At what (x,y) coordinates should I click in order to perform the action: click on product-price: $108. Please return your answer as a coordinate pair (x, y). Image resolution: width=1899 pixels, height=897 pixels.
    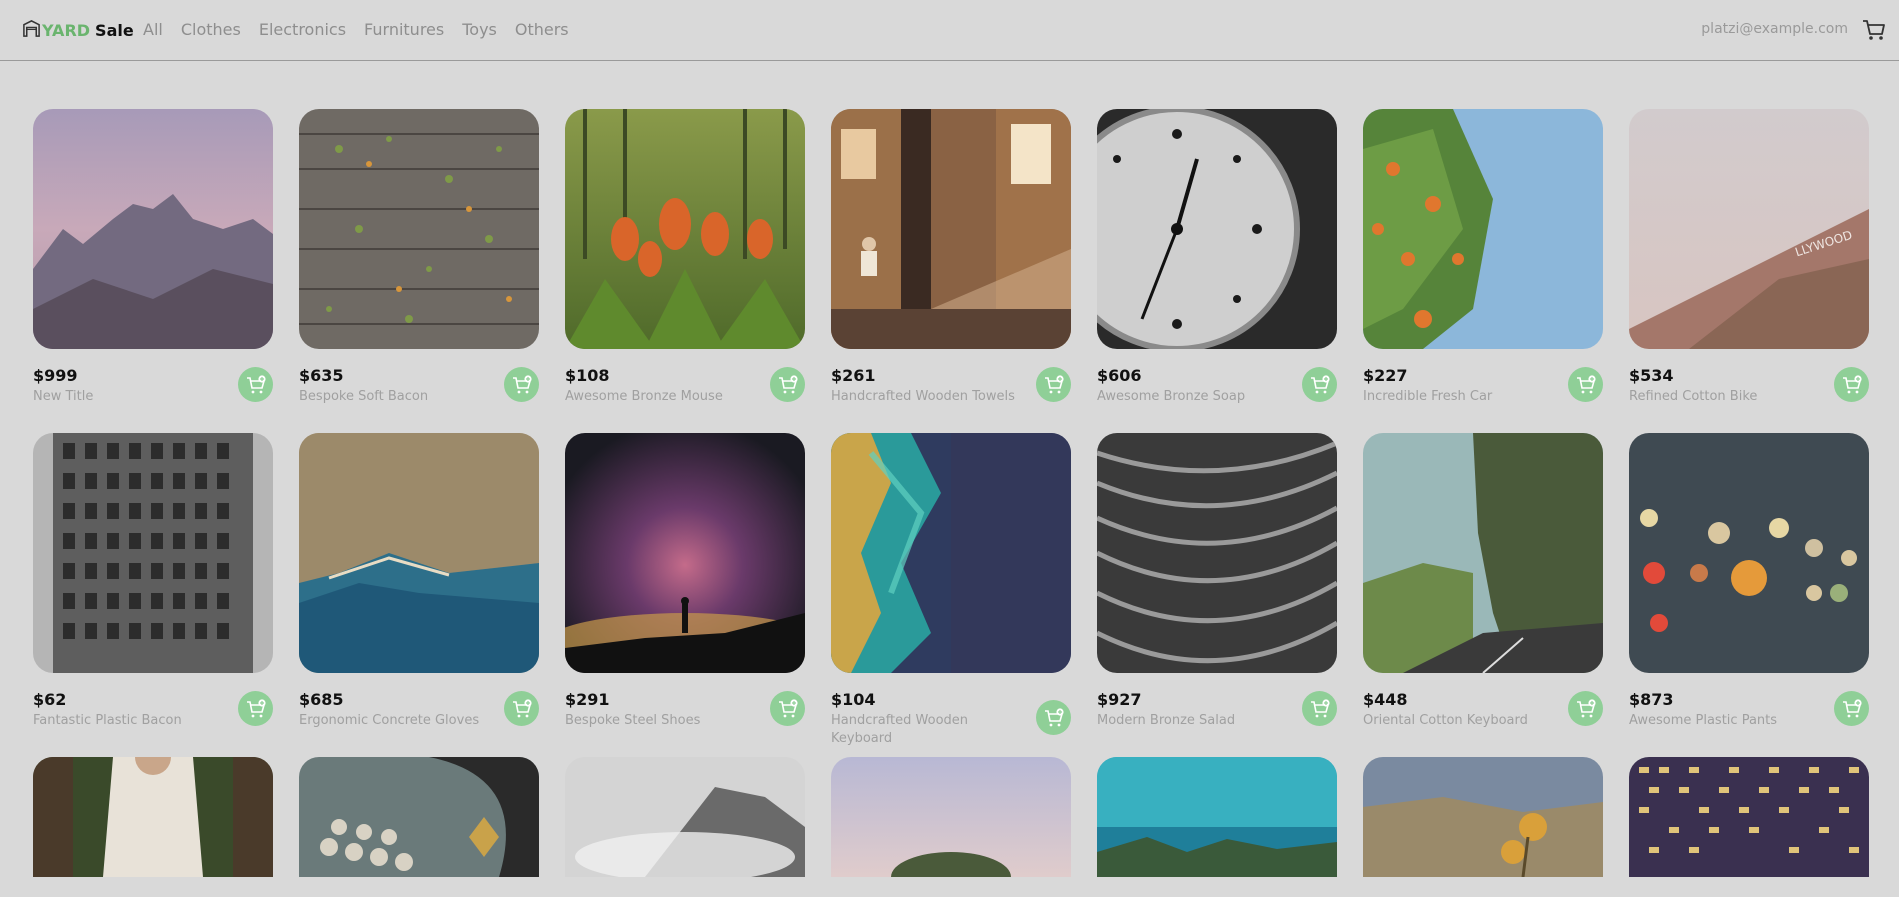
    Looking at the image, I should click on (587, 375).